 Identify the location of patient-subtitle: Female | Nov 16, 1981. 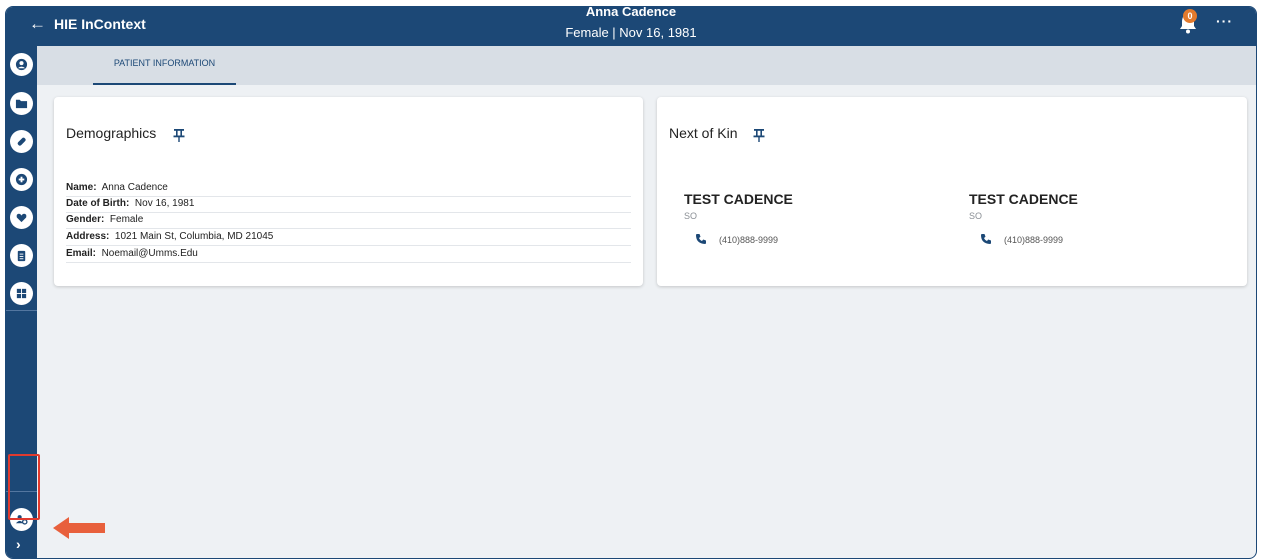
(631, 32).